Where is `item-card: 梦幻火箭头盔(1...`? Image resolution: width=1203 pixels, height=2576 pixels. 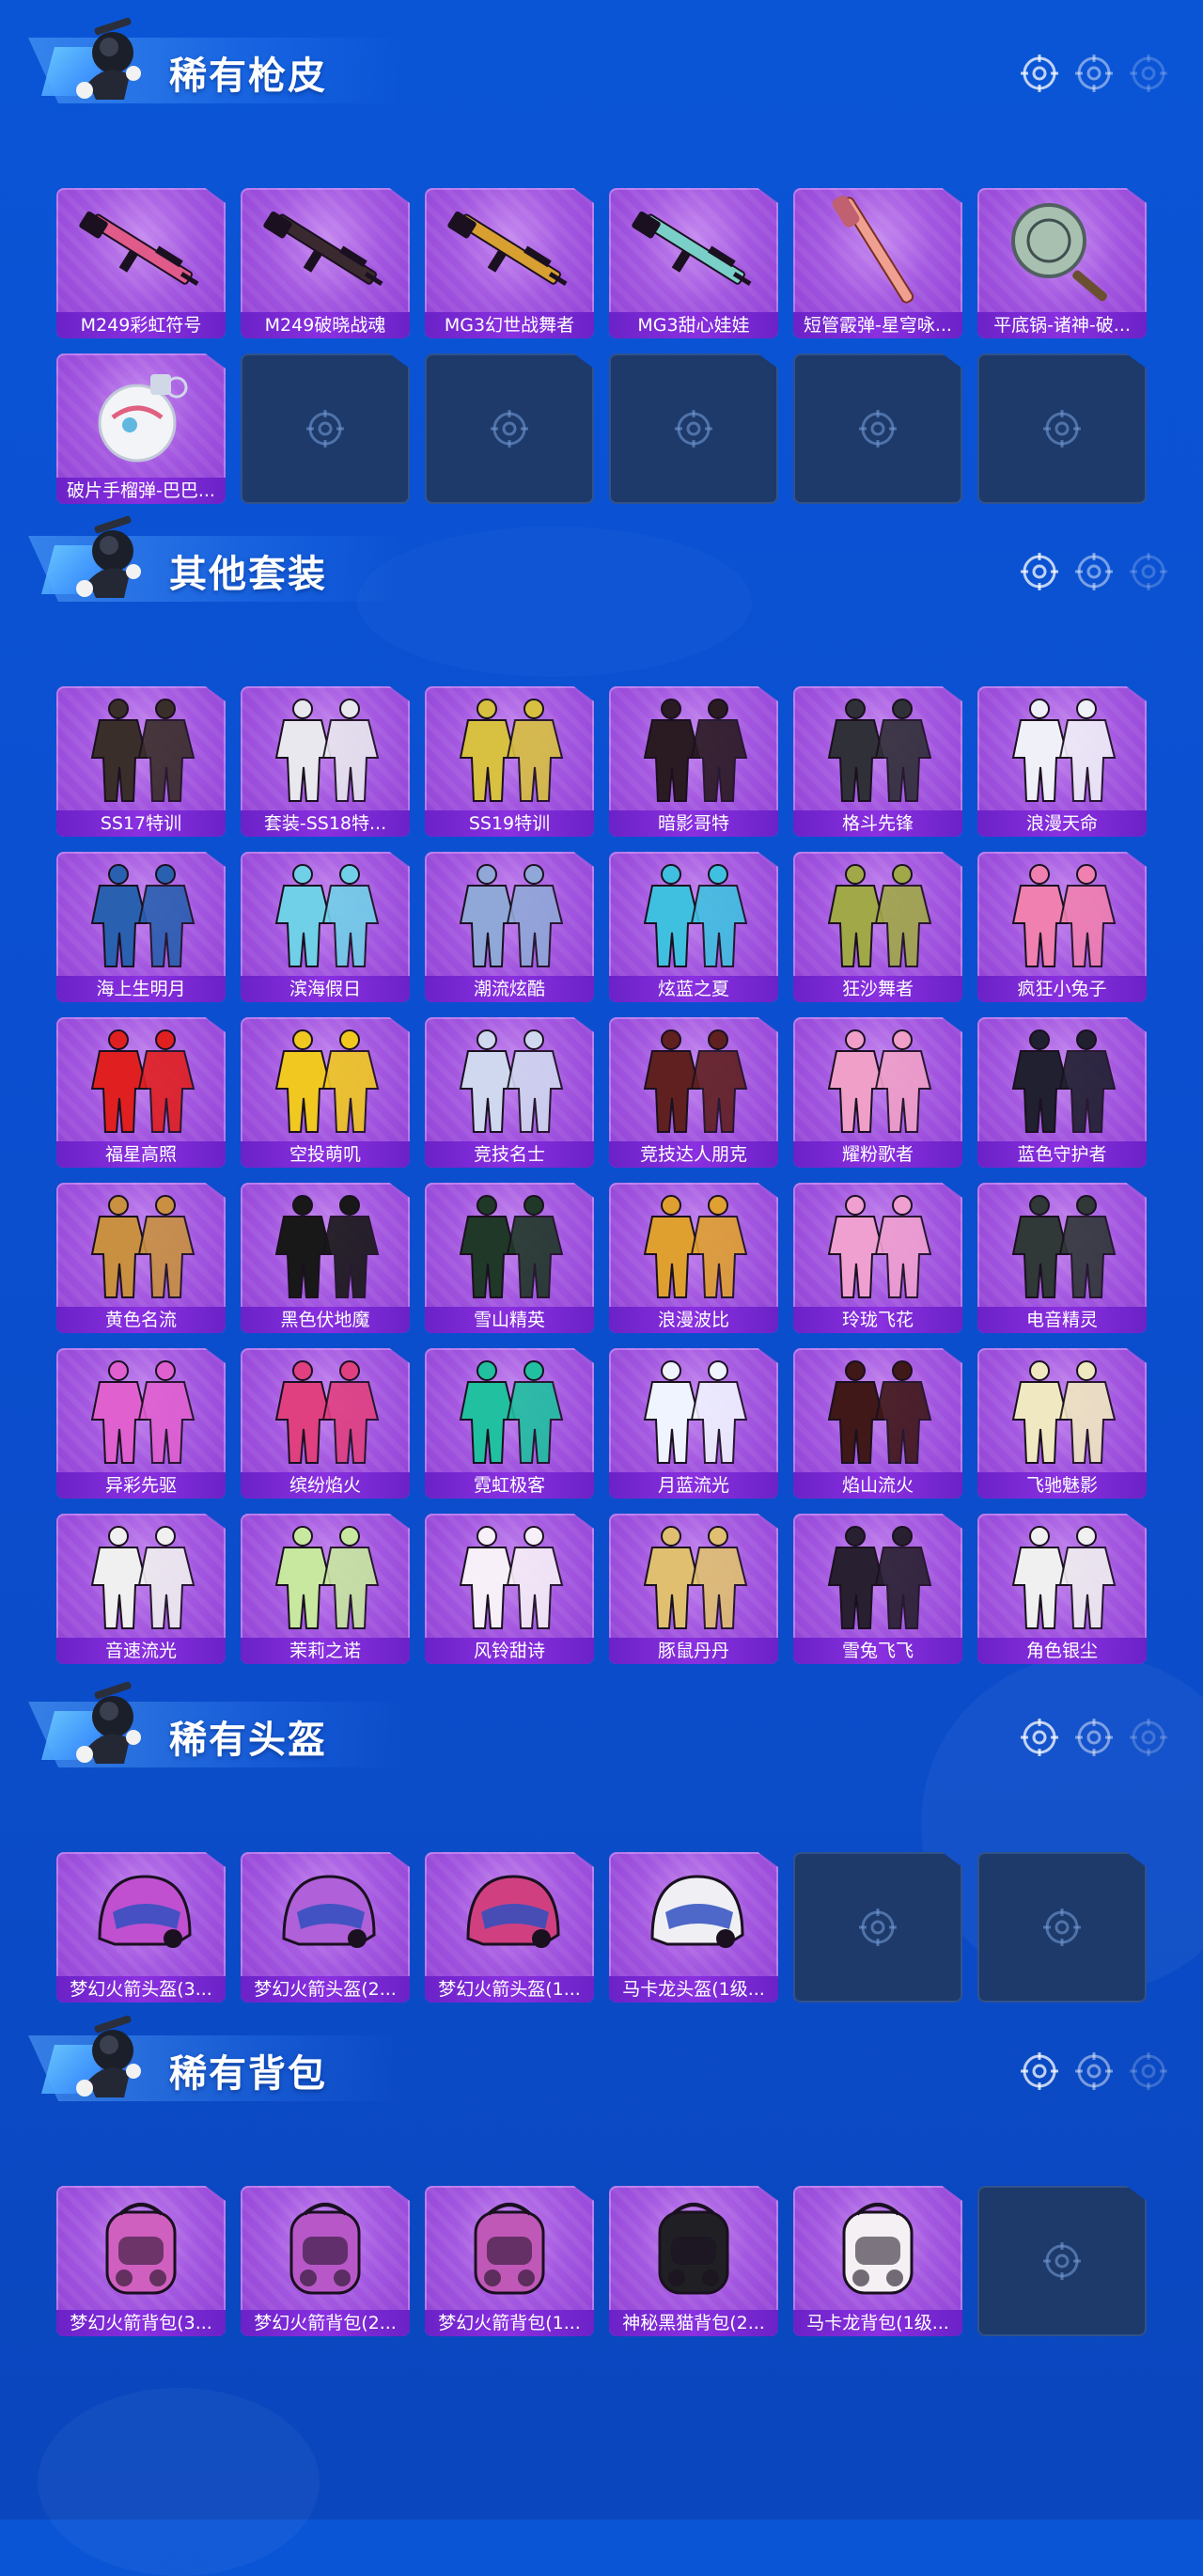 item-card: 梦幻火箭头盔(1... is located at coordinates (509, 1928).